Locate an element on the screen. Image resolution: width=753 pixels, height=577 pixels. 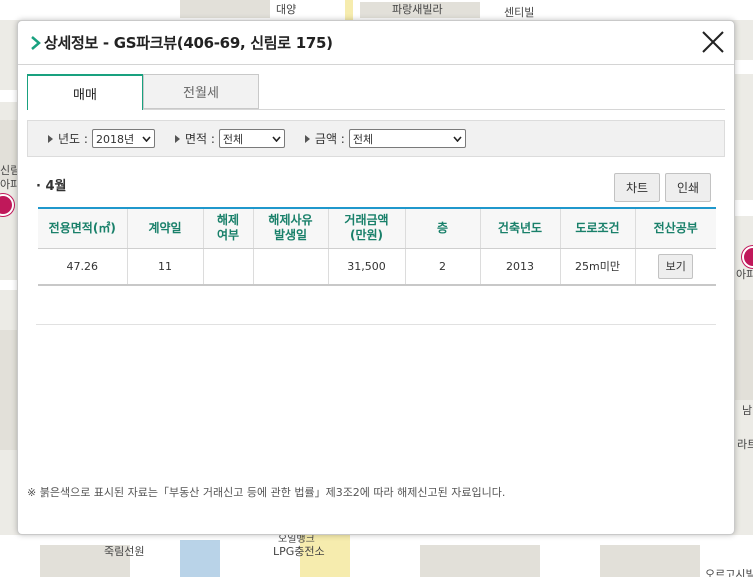
price-filter: 금액 : 전체 is located at coordinates (385, 138).